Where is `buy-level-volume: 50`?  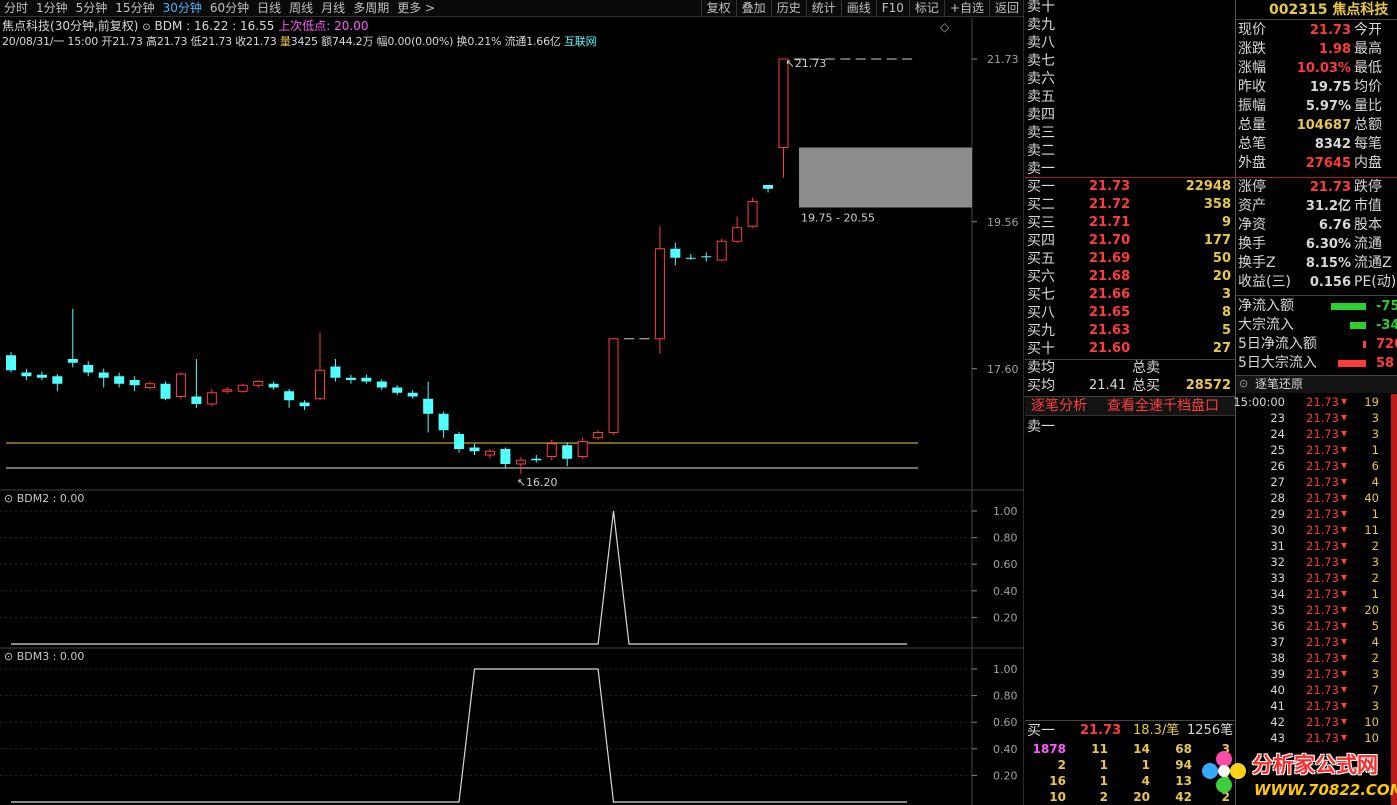 buy-level-volume: 50 is located at coordinates (1222, 259).